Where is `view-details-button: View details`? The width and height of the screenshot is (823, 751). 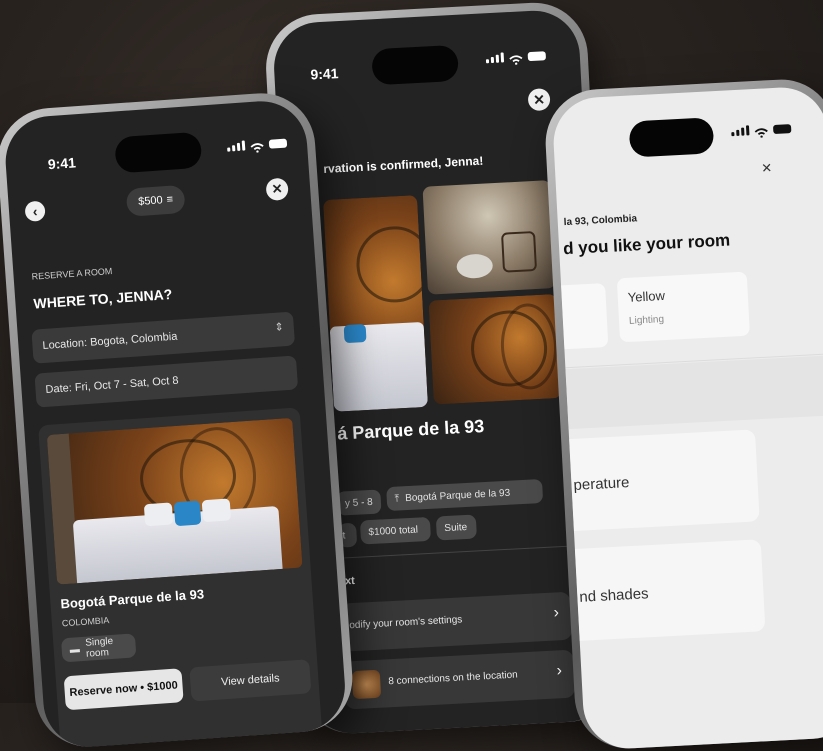
view-details-button: View details is located at coordinates (250, 680).